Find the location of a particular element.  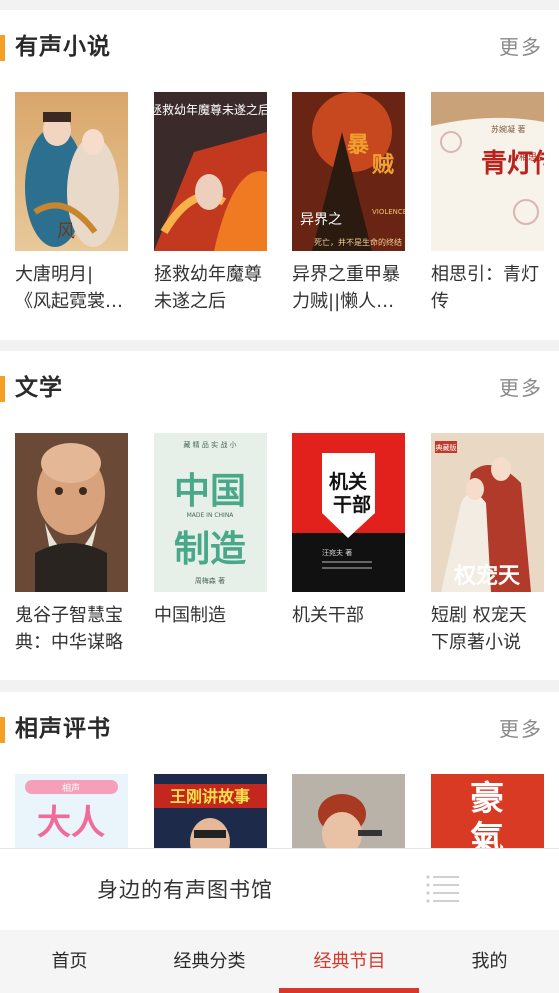

book-title: 异界之重甲暴力贼||懒人听书 is located at coordinates (348, 288).